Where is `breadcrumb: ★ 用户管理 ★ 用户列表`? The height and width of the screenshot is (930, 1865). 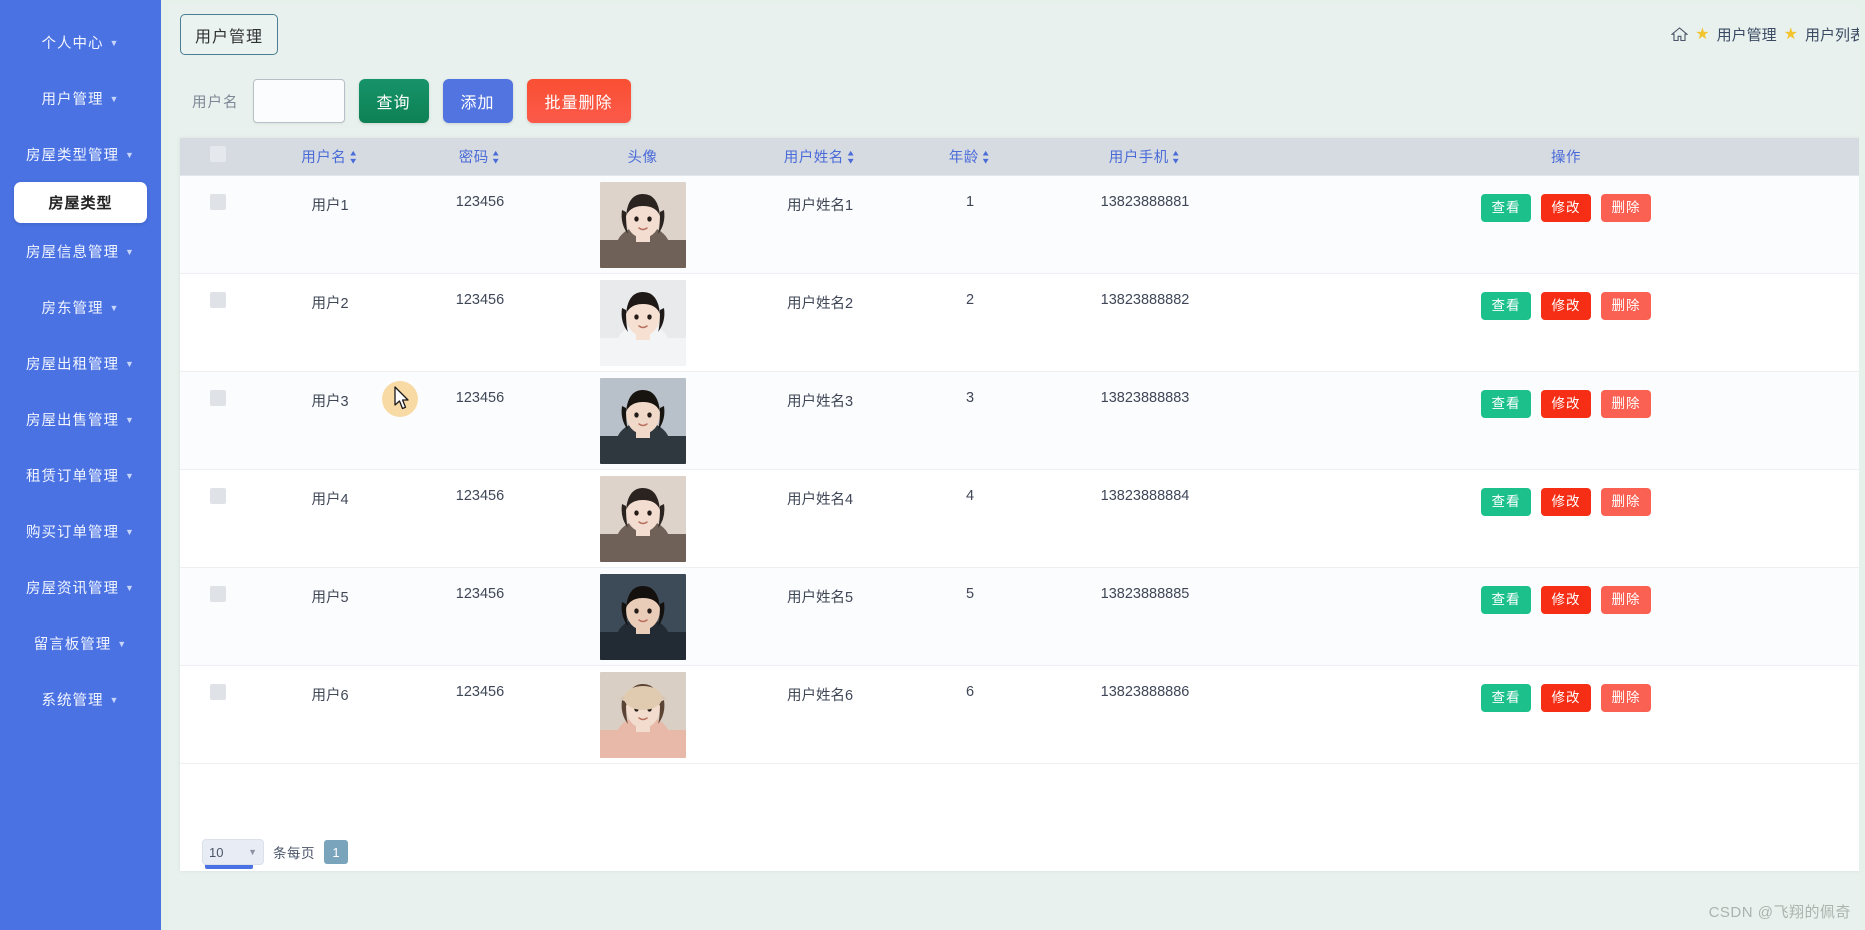 breadcrumb: ★ 用户管理 ★ 用户列表 is located at coordinates (1767, 34).